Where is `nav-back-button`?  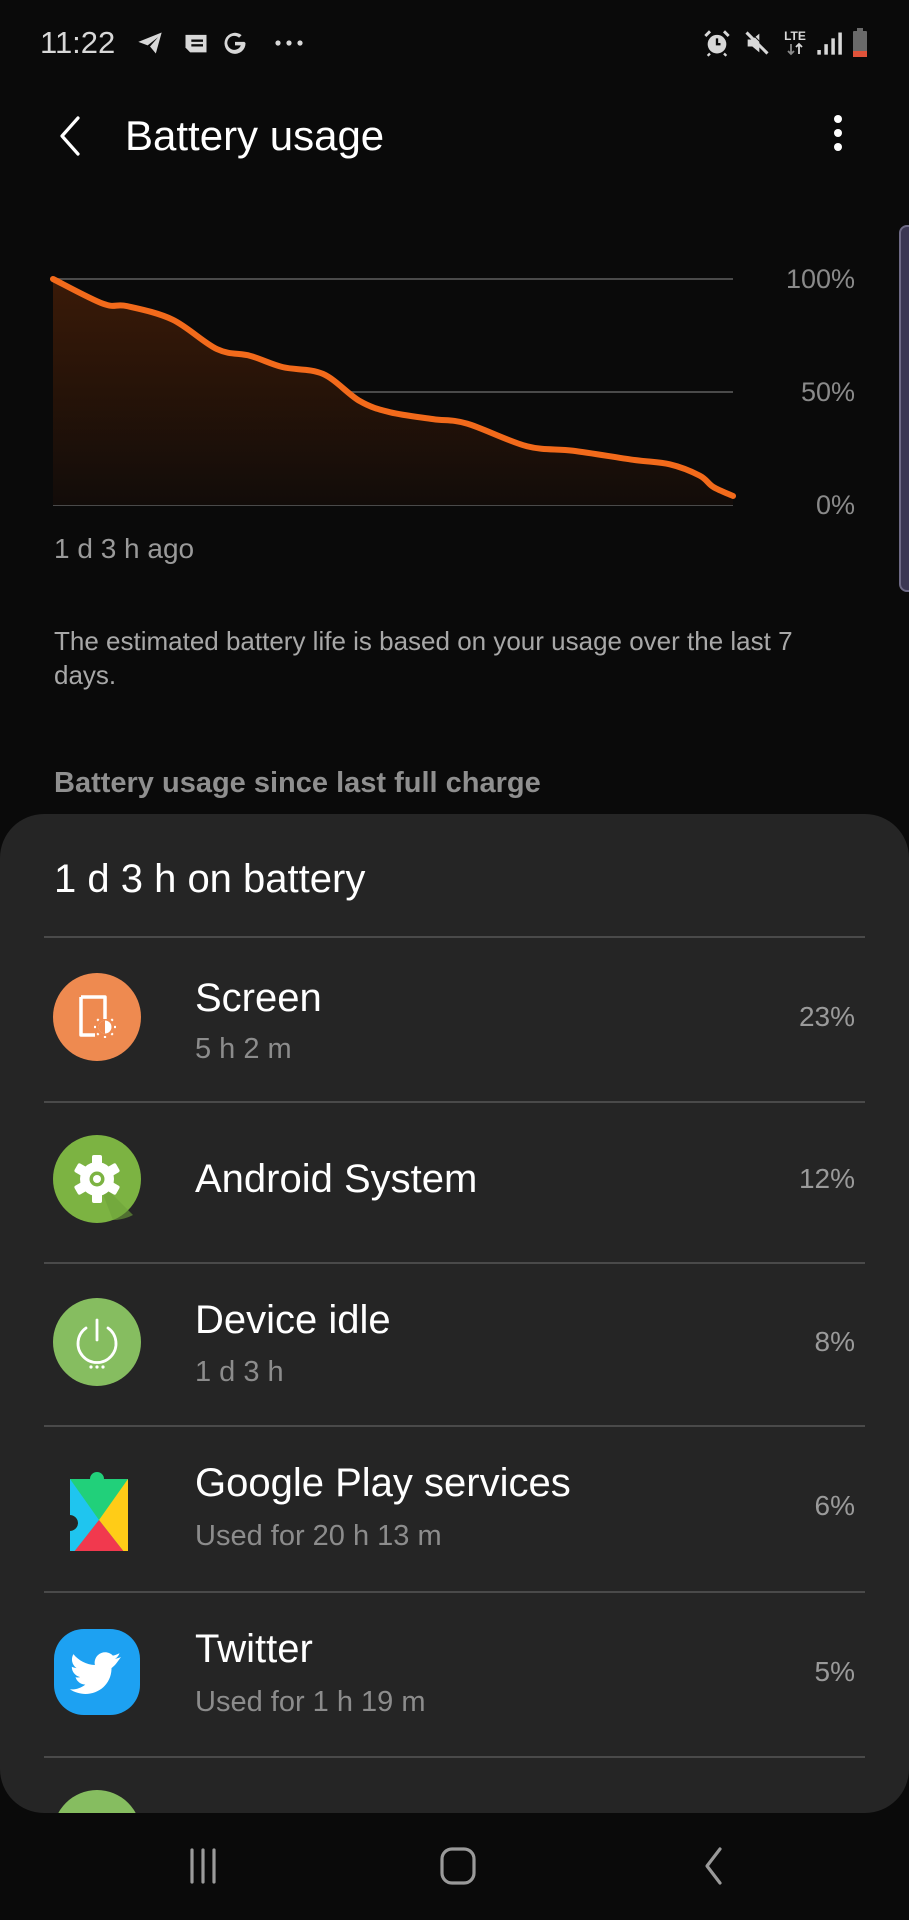
nav-back-button is located at coordinates (713, 1866).